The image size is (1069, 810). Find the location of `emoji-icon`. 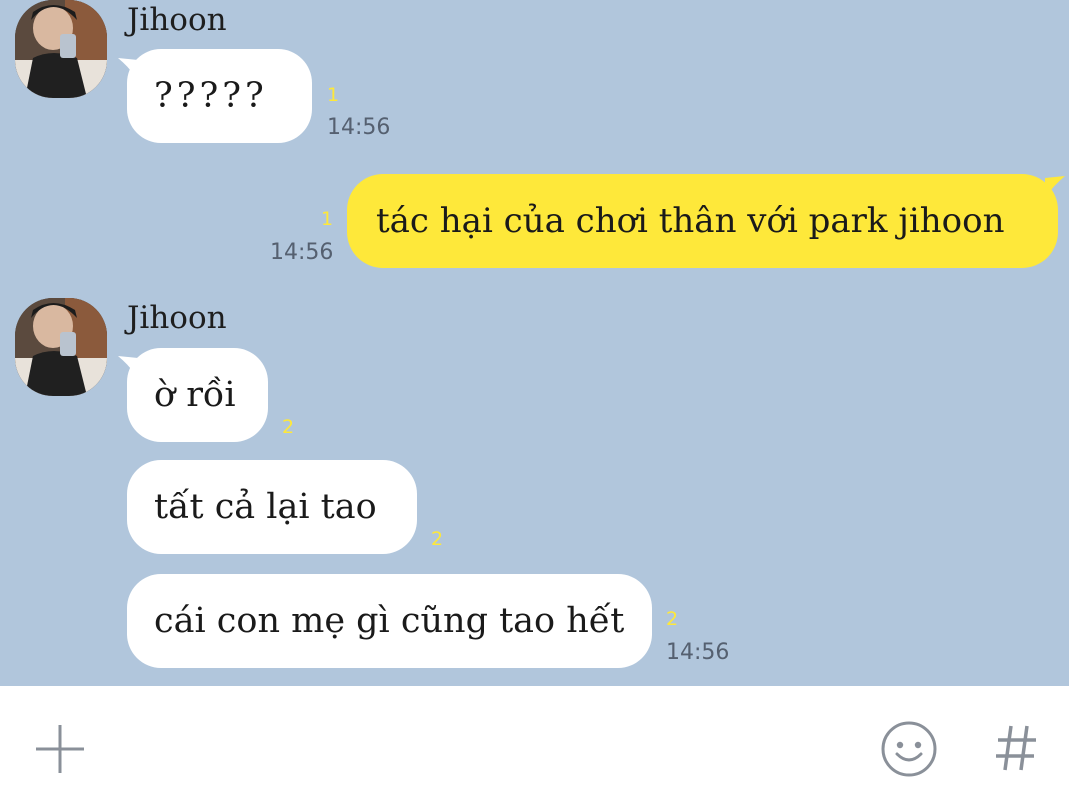

emoji-icon is located at coordinates (909, 749).